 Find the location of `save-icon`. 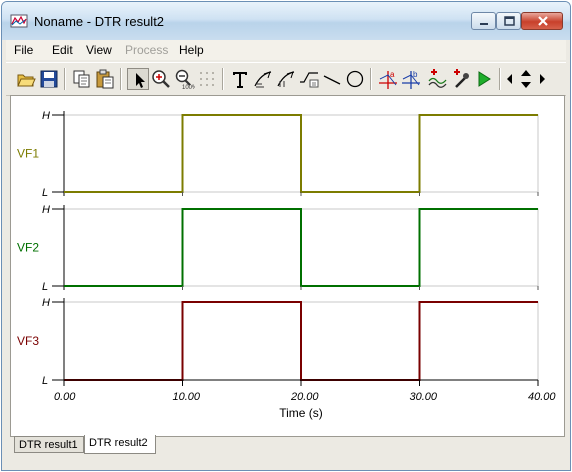

save-icon is located at coordinates (49, 79).